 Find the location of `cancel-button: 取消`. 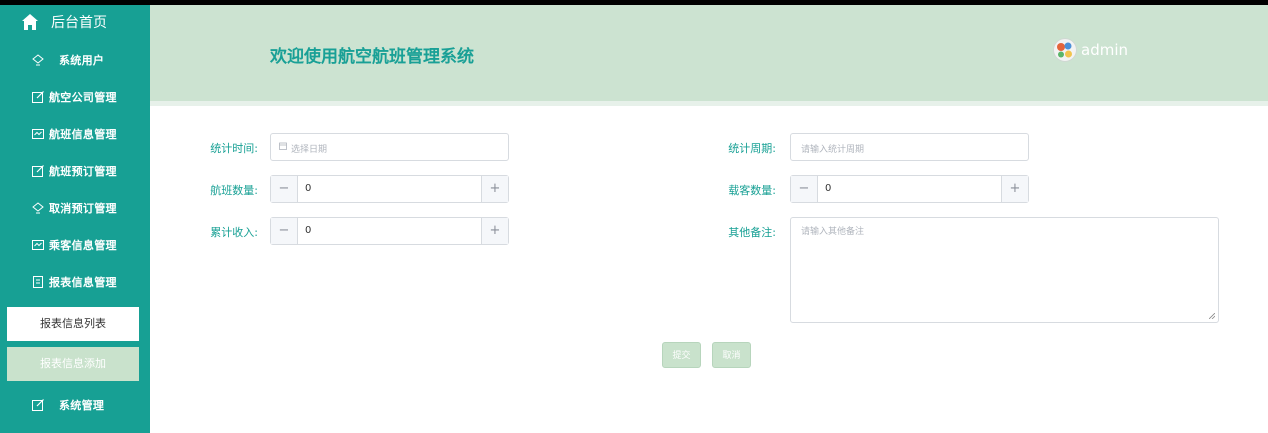

cancel-button: 取消 is located at coordinates (731, 355).